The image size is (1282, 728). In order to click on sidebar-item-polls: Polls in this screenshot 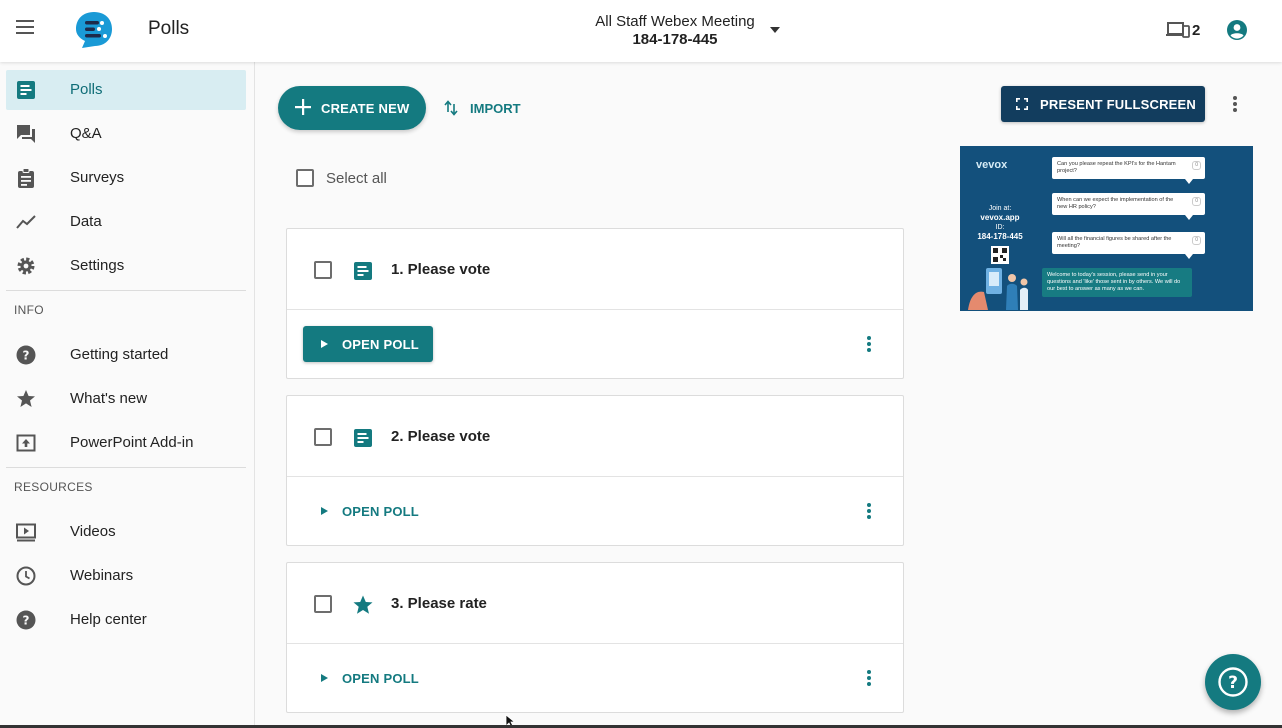, I will do `click(126, 90)`.